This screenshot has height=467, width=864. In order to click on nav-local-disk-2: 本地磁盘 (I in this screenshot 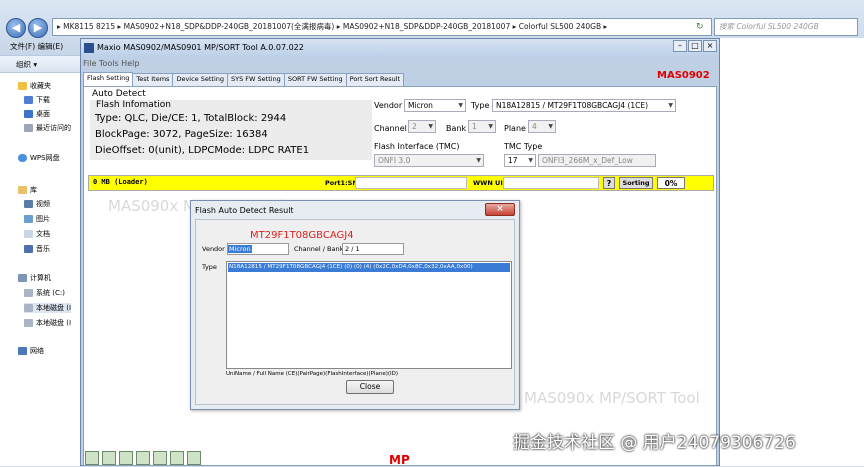, I will do `click(47, 323)`.